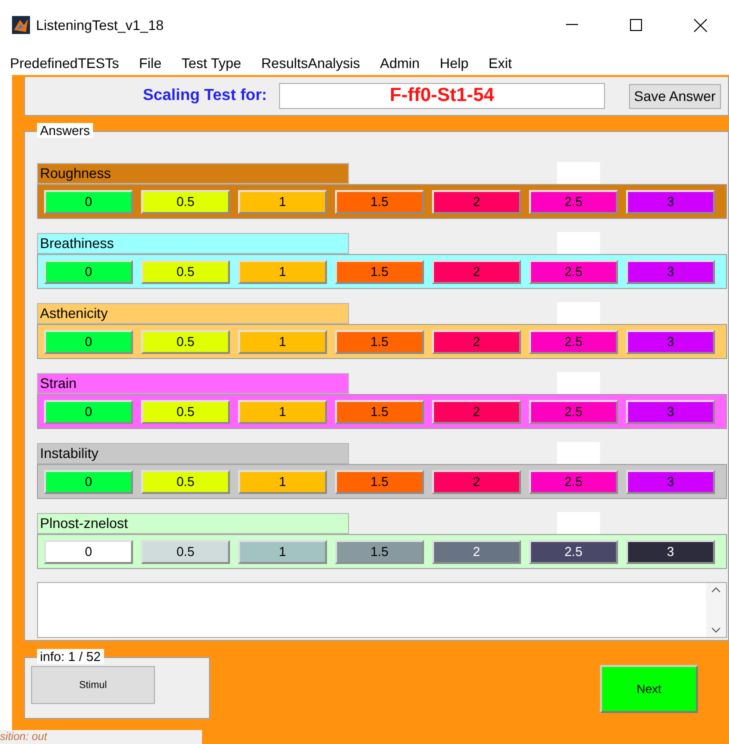  Describe the element at coordinates (150, 62) in the screenshot. I see `menu-item: File` at that location.